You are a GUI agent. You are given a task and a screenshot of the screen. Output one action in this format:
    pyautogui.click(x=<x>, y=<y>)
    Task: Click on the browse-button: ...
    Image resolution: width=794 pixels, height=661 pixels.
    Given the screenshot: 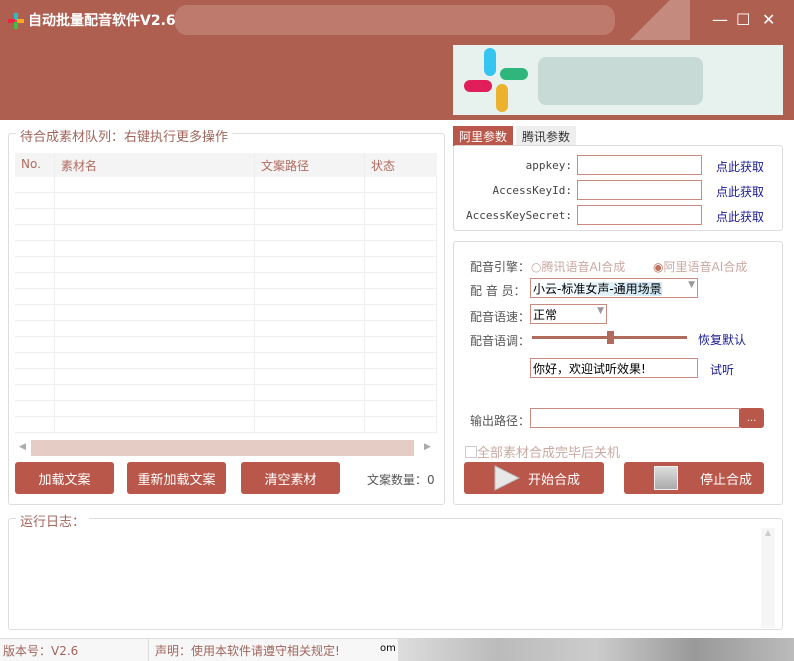 What is the action you would take?
    pyautogui.click(x=751, y=418)
    